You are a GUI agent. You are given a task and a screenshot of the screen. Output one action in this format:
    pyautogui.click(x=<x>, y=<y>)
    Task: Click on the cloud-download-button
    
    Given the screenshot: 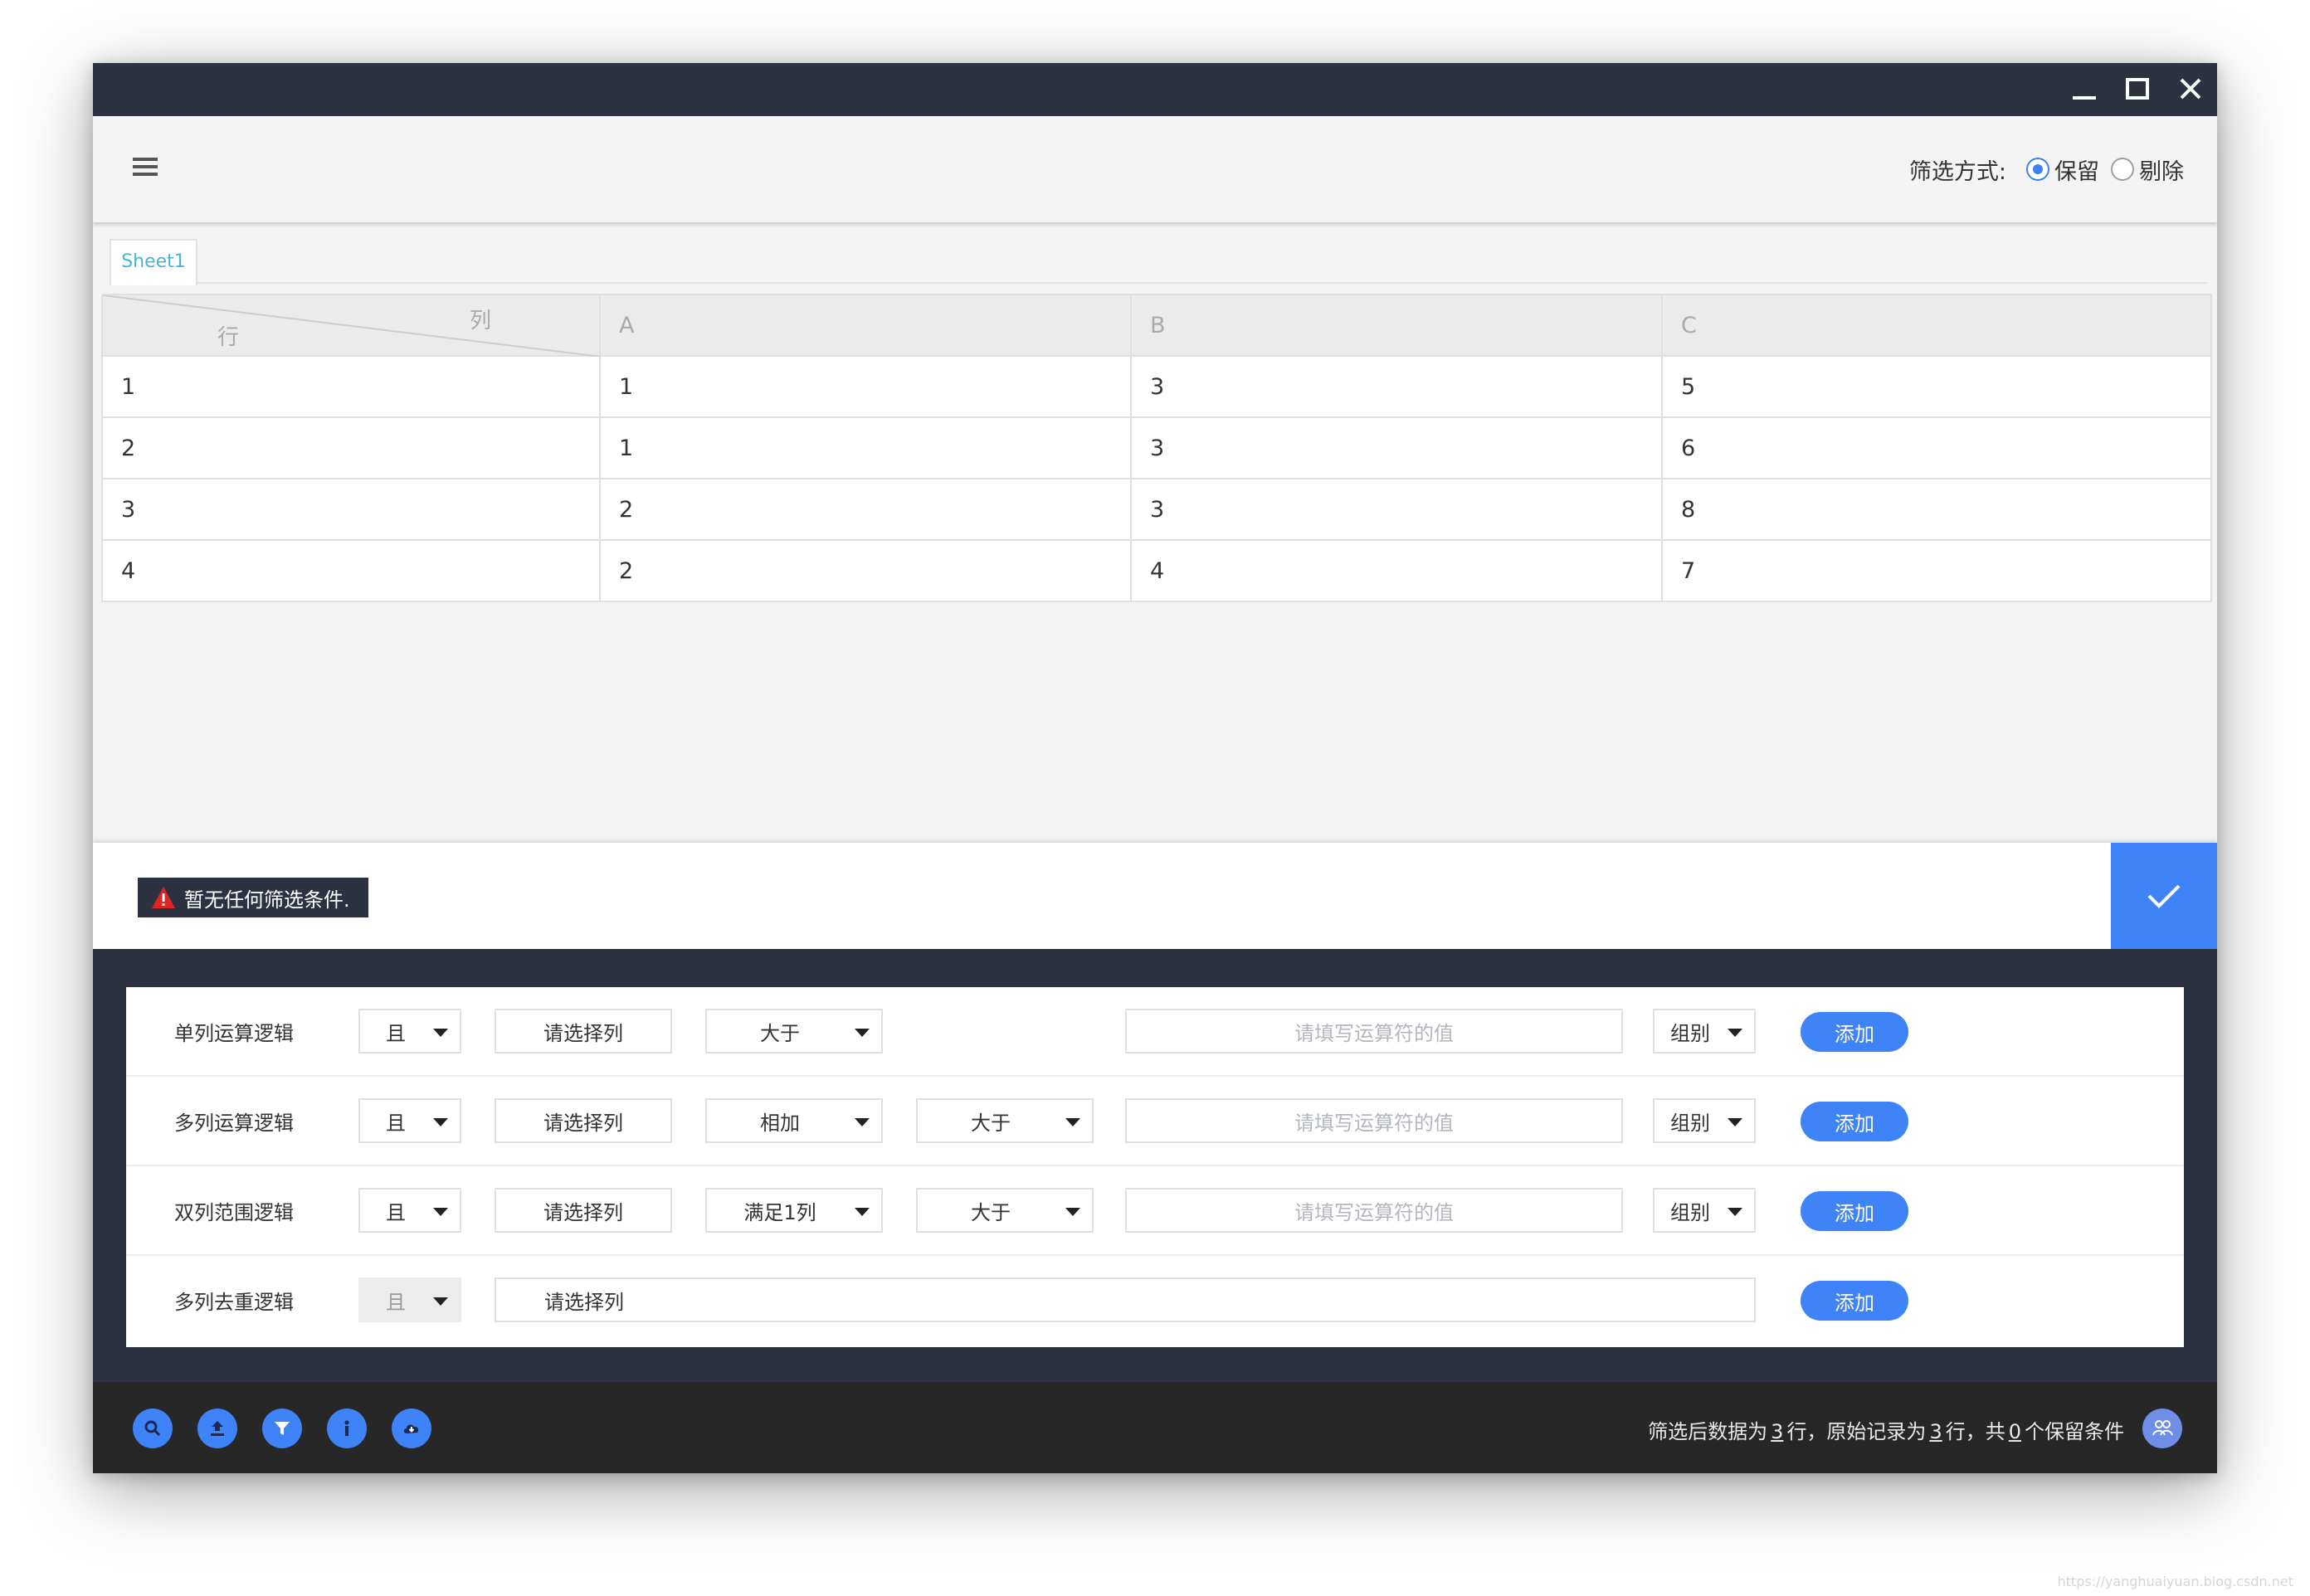 What is the action you would take?
    pyautogui.click(x=411, y=1429)
    